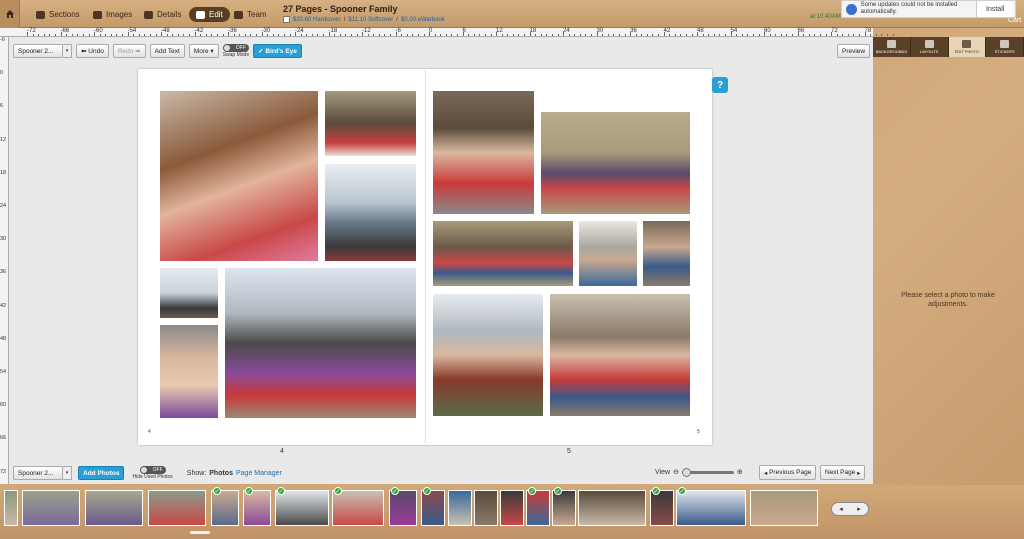 The height and width of the screenshot is (539, 1024). What do you see at coordinates (189, 293) in the screenshot?
I see `photo-man-profile` at bounding box center [189, 293].